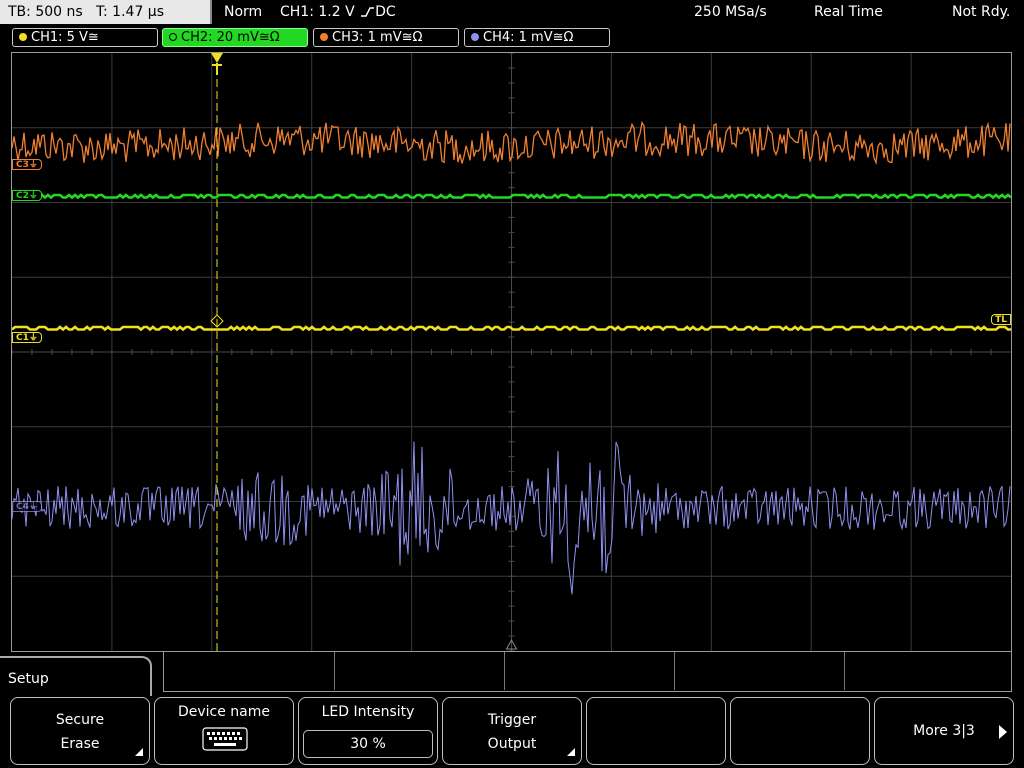 Image resolution: width=1024 pixels, height=768 pixels. What do you see at coordinates (65, 37) in the screenshot?
I see `ch1-label: CH1: 5 V≅` at bounding box center [65, 37].